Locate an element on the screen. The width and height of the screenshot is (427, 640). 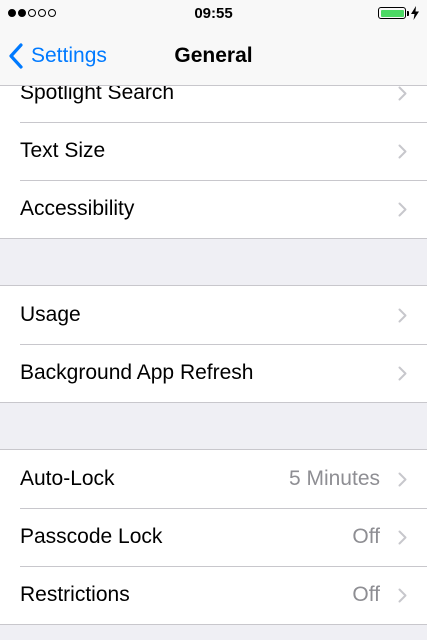
row-label: Usage is located at coordinates (50, 314).